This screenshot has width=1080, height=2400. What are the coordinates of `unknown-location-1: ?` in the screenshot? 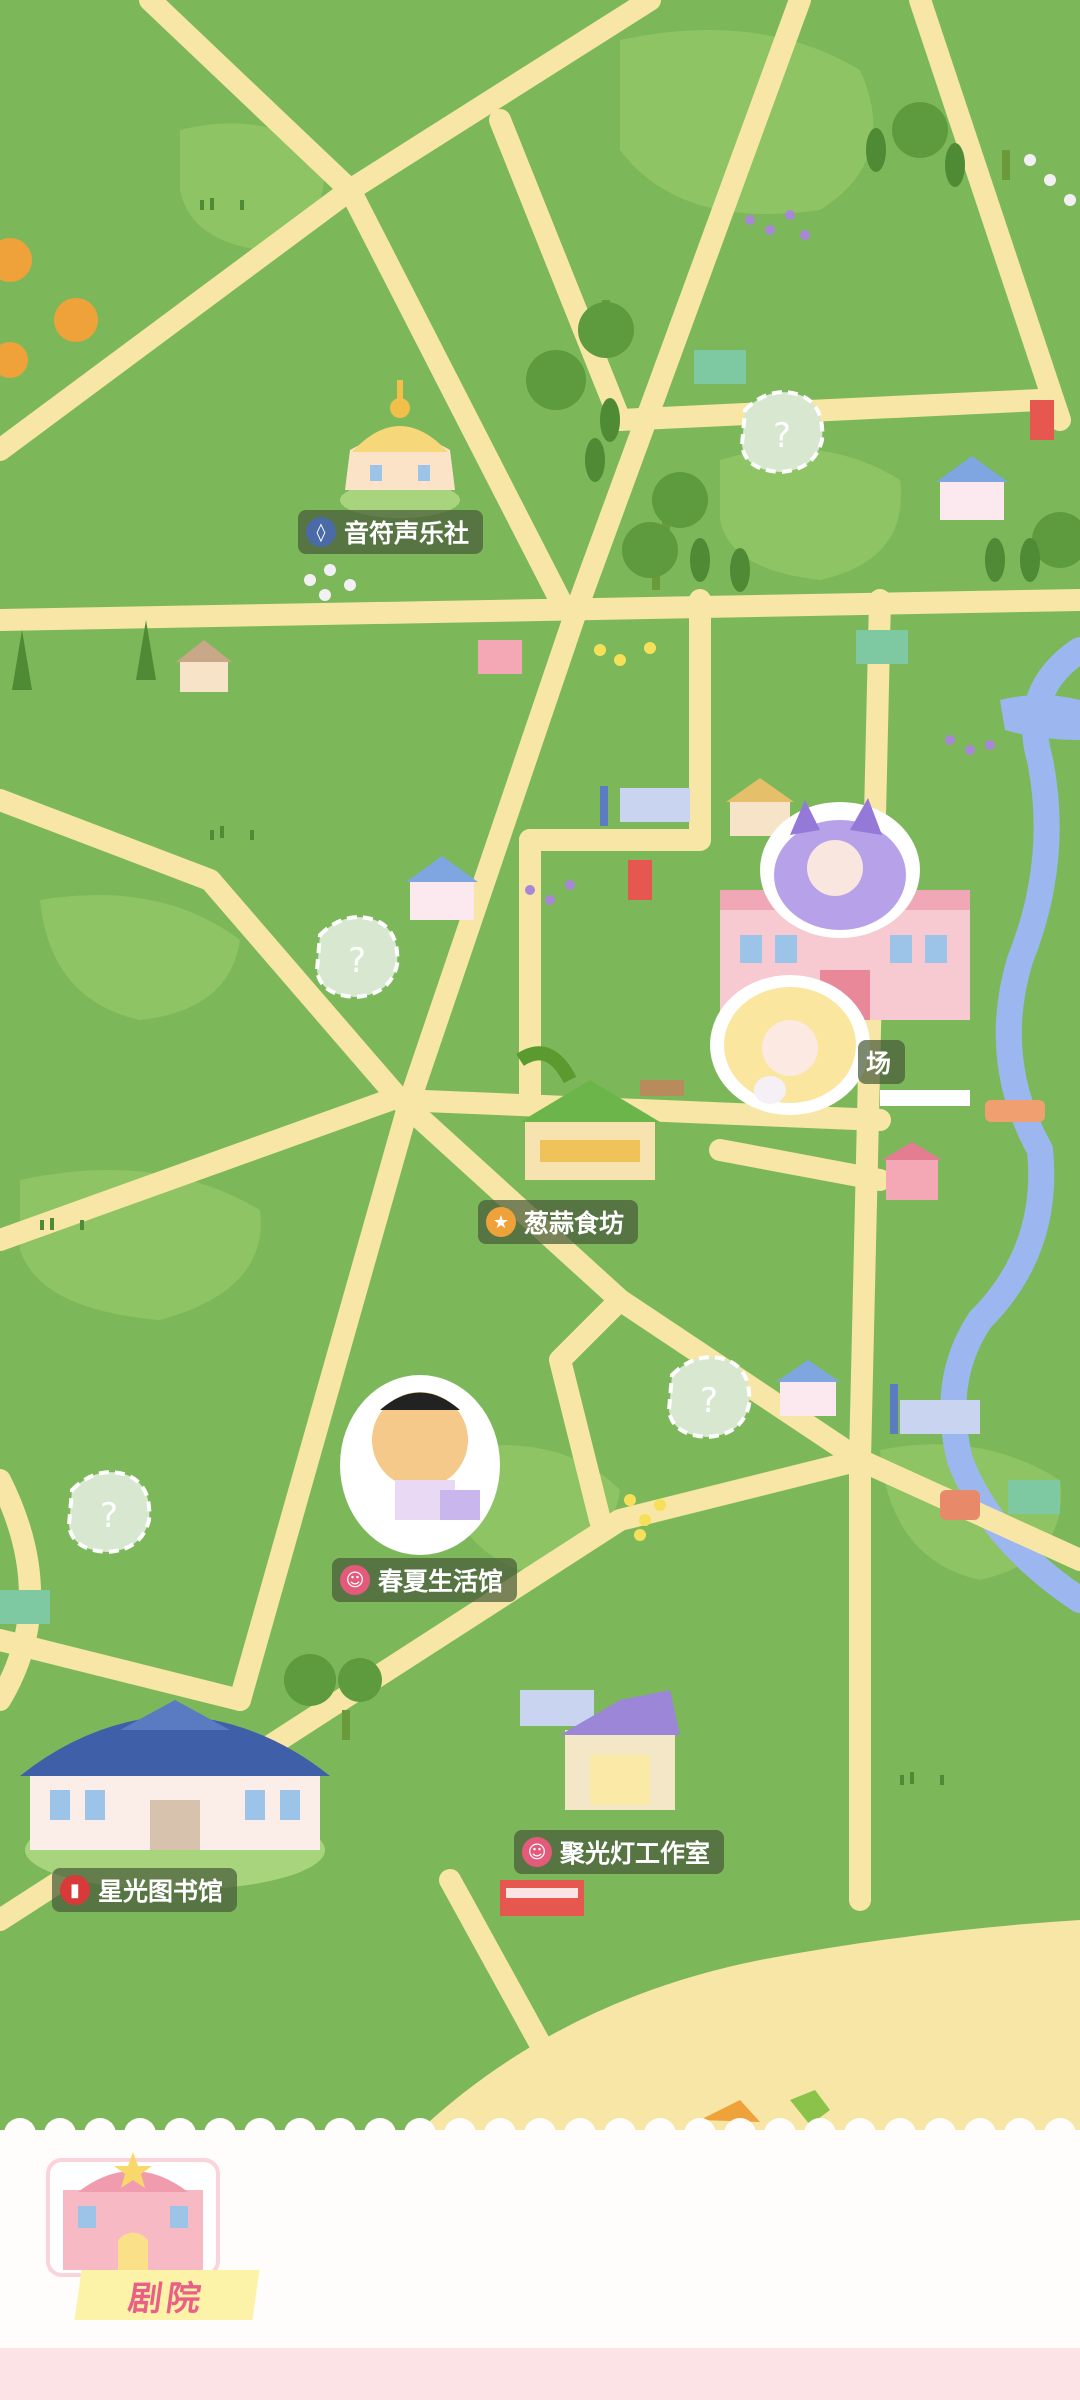 It's located at (782, 432).